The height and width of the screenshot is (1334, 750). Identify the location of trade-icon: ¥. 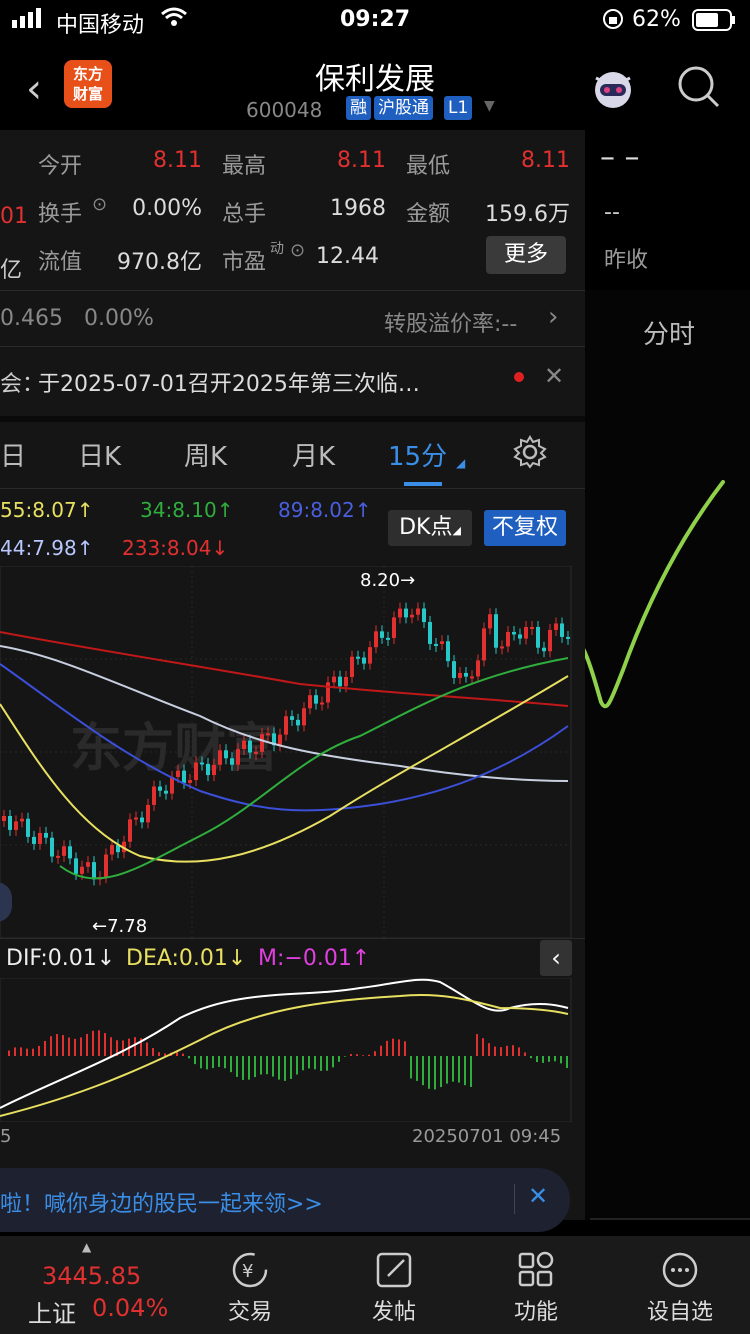
(250, 1274).